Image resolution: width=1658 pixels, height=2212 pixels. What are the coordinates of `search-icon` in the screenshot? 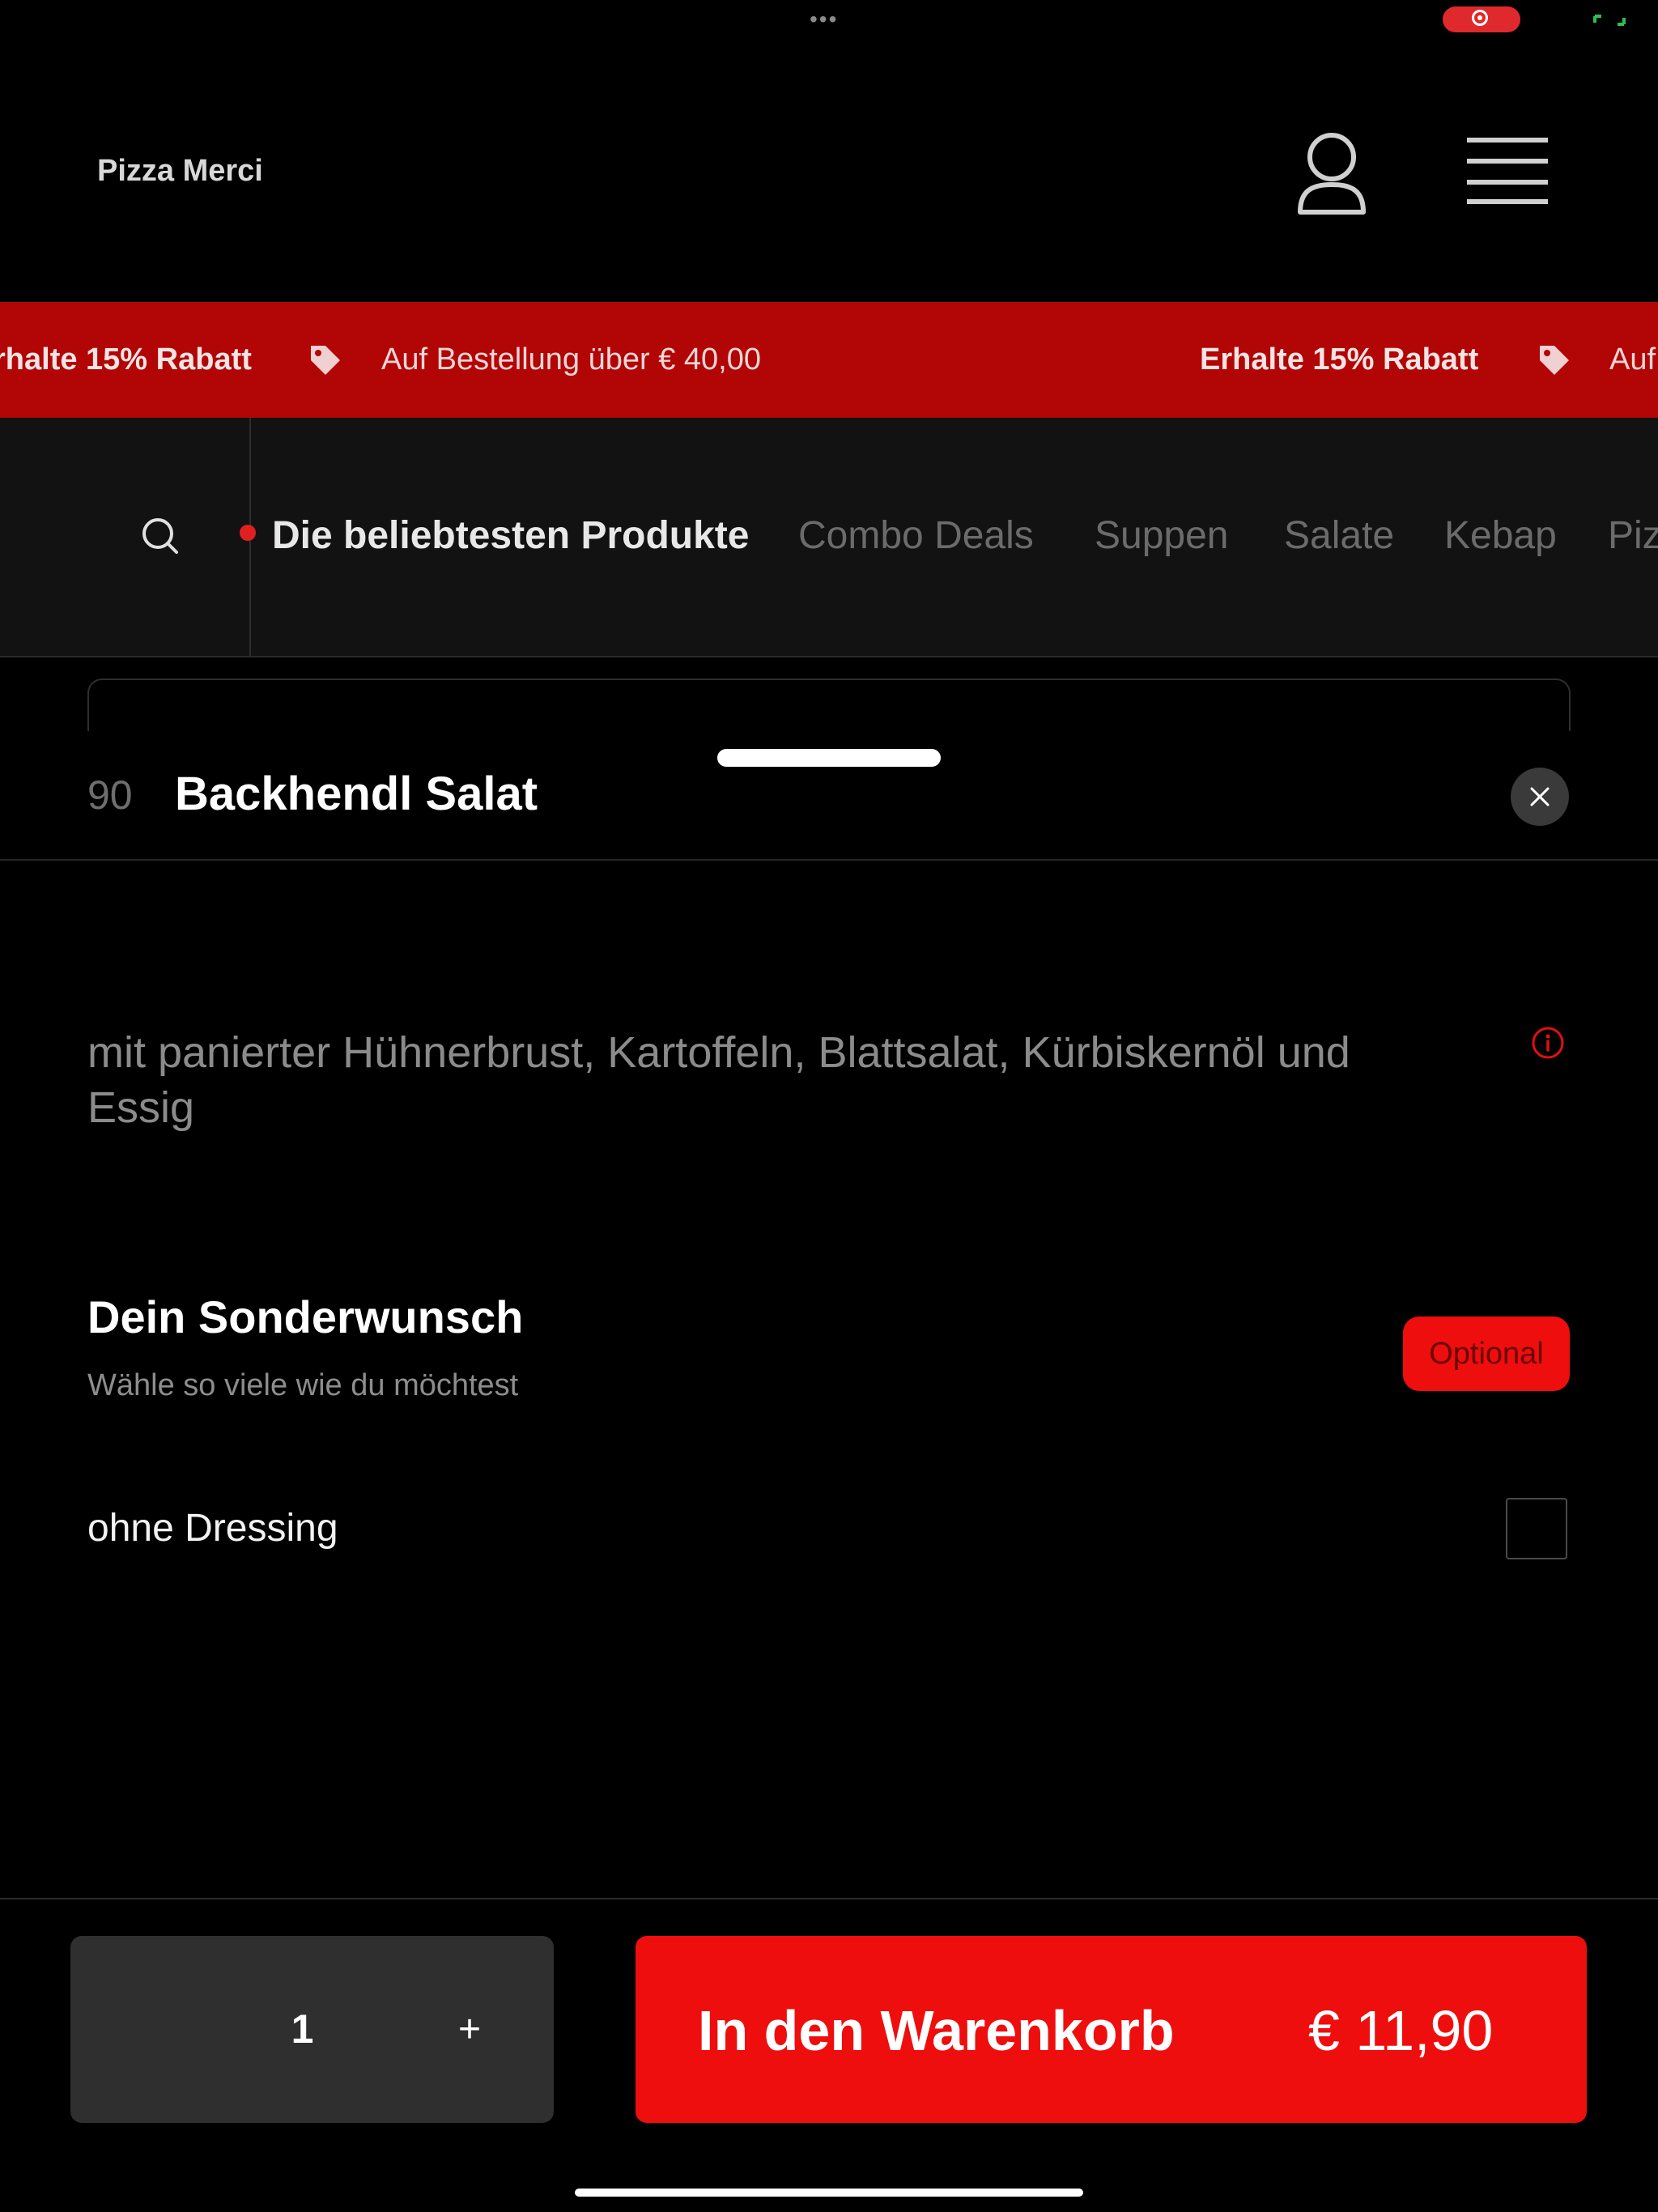 It's located at (160, 536).